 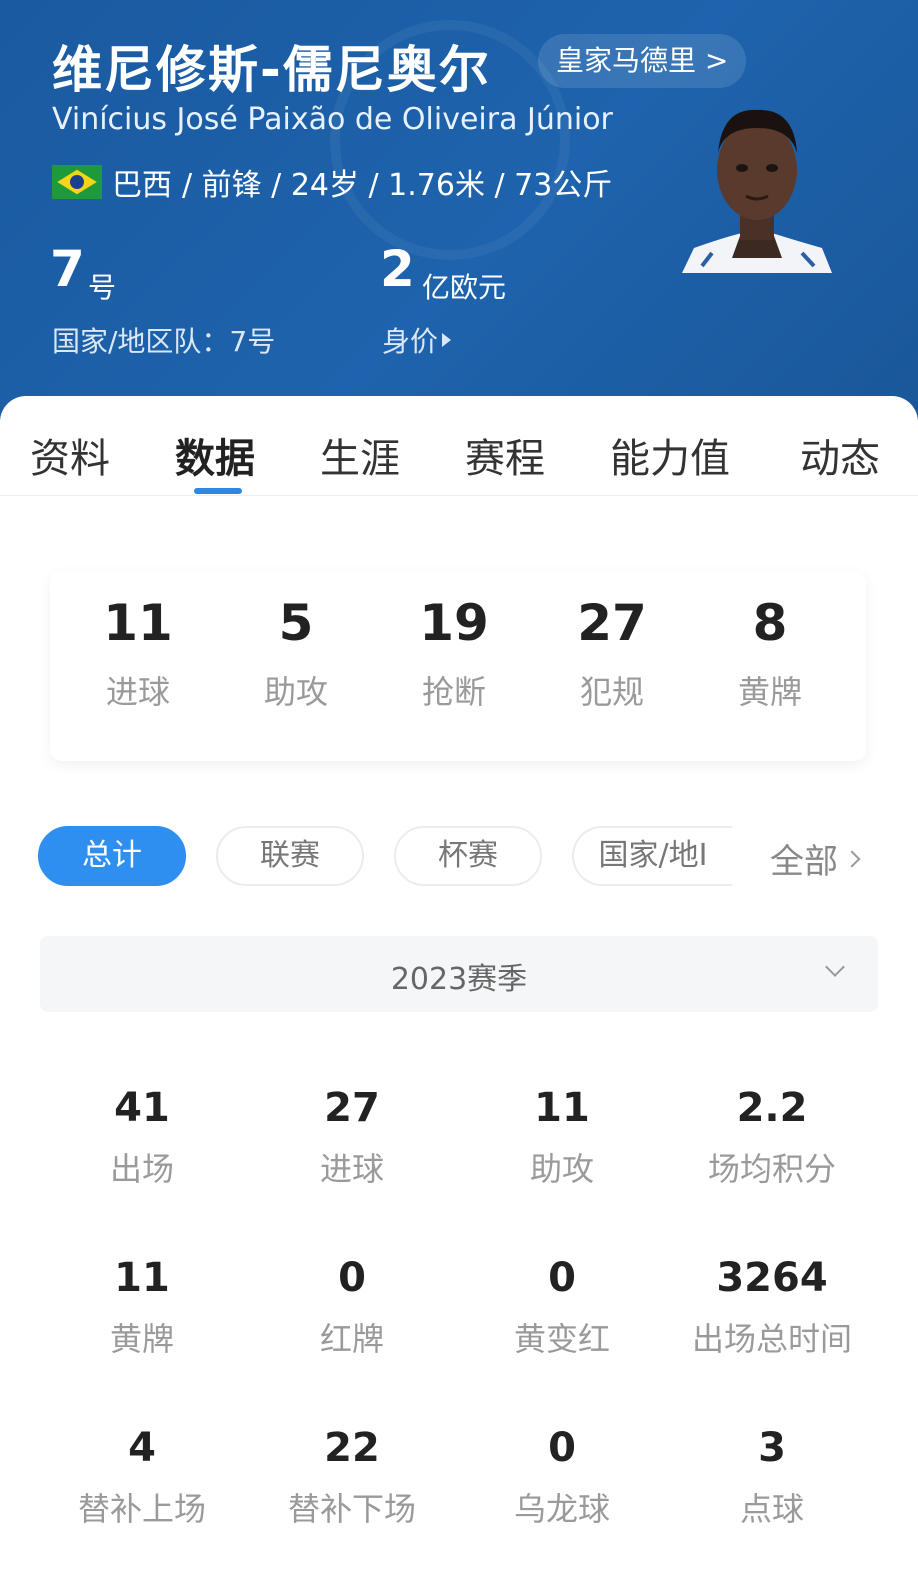 I want to click on tab-career: 生涯, so click(x=360, y=455).